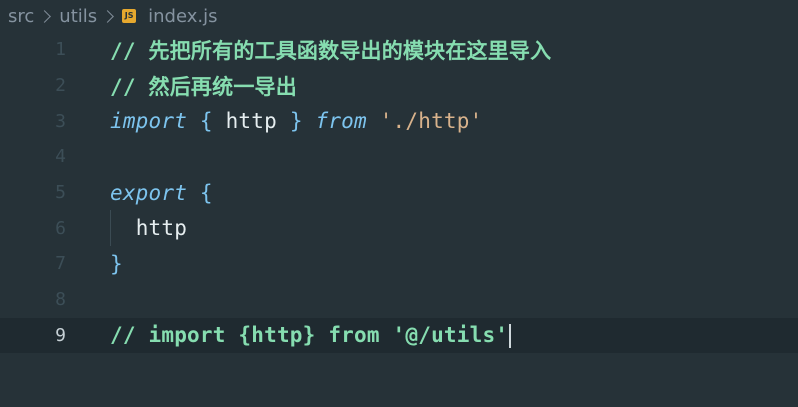 Image resolution: width=798 pixels, height=407 pixels. Describe the element at coordinates (399, 264) in the screenshot. I see `code-line: 7 }` at that location.